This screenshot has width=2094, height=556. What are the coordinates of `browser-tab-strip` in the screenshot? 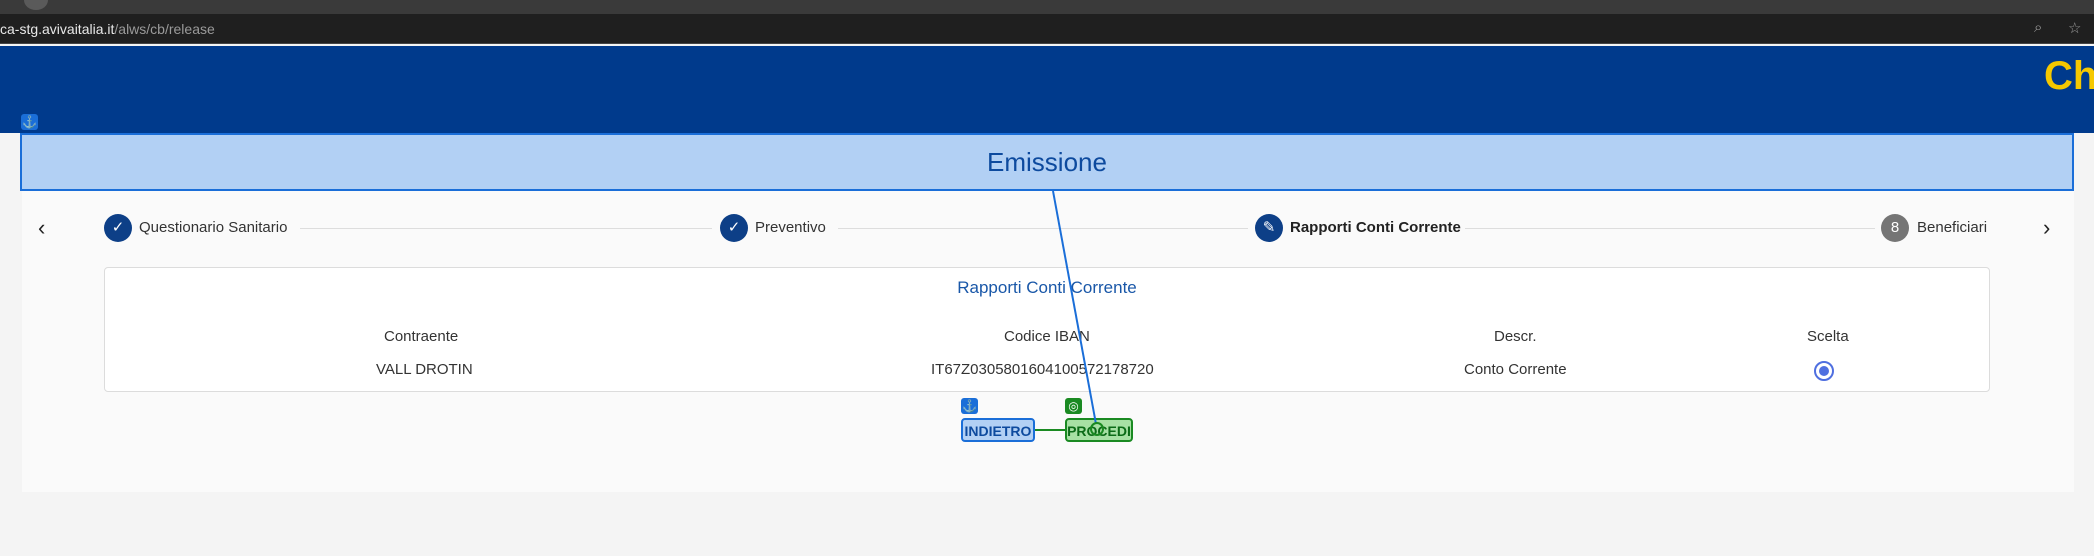 It's located at (1047, 7).